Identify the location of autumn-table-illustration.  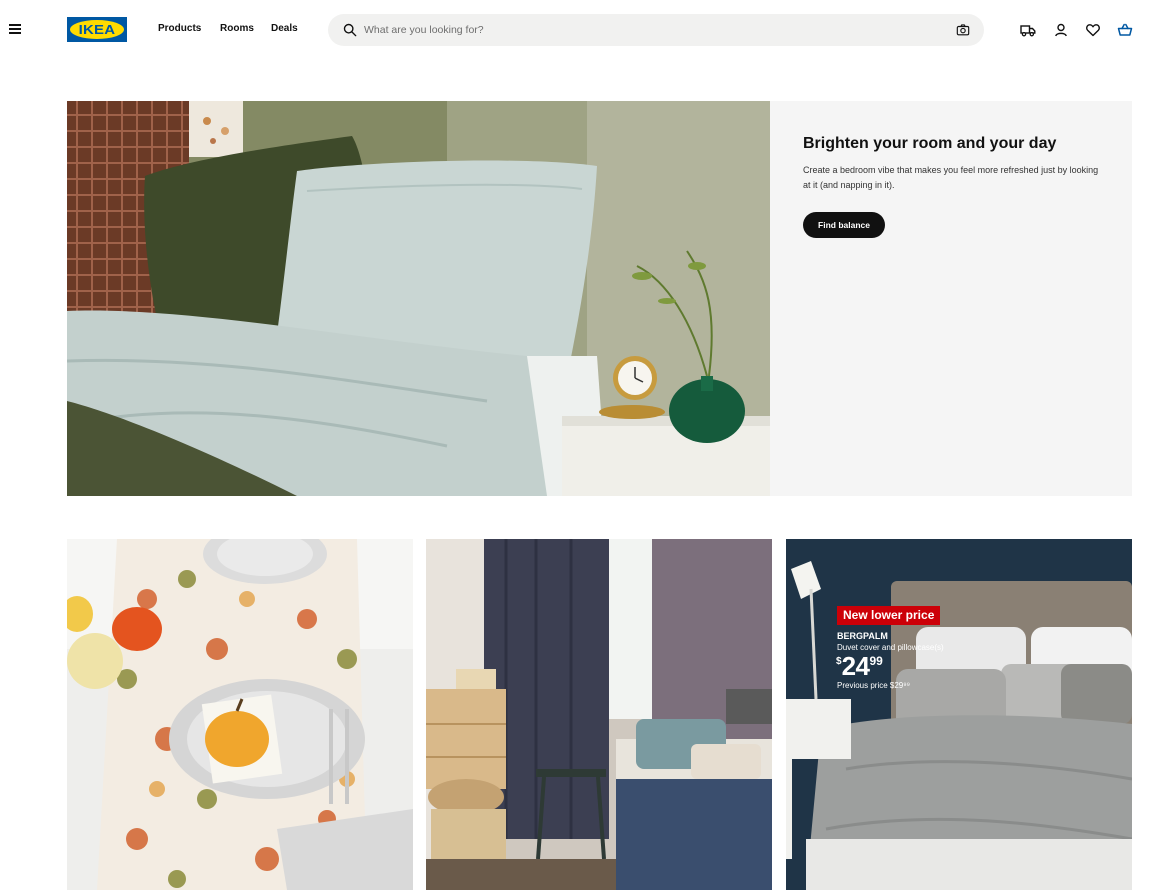
(240, 714).